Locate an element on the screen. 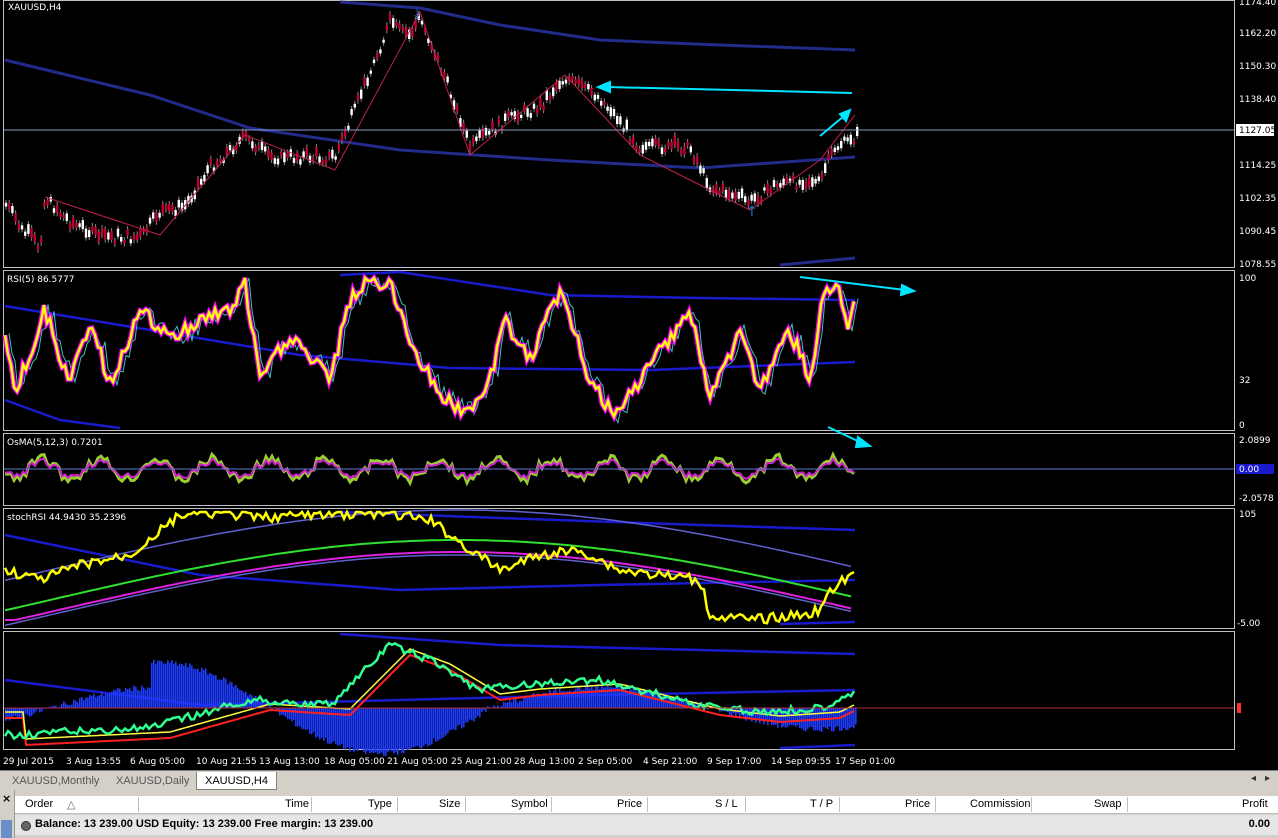 The width and height of the screenshot is (1278, 838). col-symbol: Symbol is located at coordinates (529, 804).